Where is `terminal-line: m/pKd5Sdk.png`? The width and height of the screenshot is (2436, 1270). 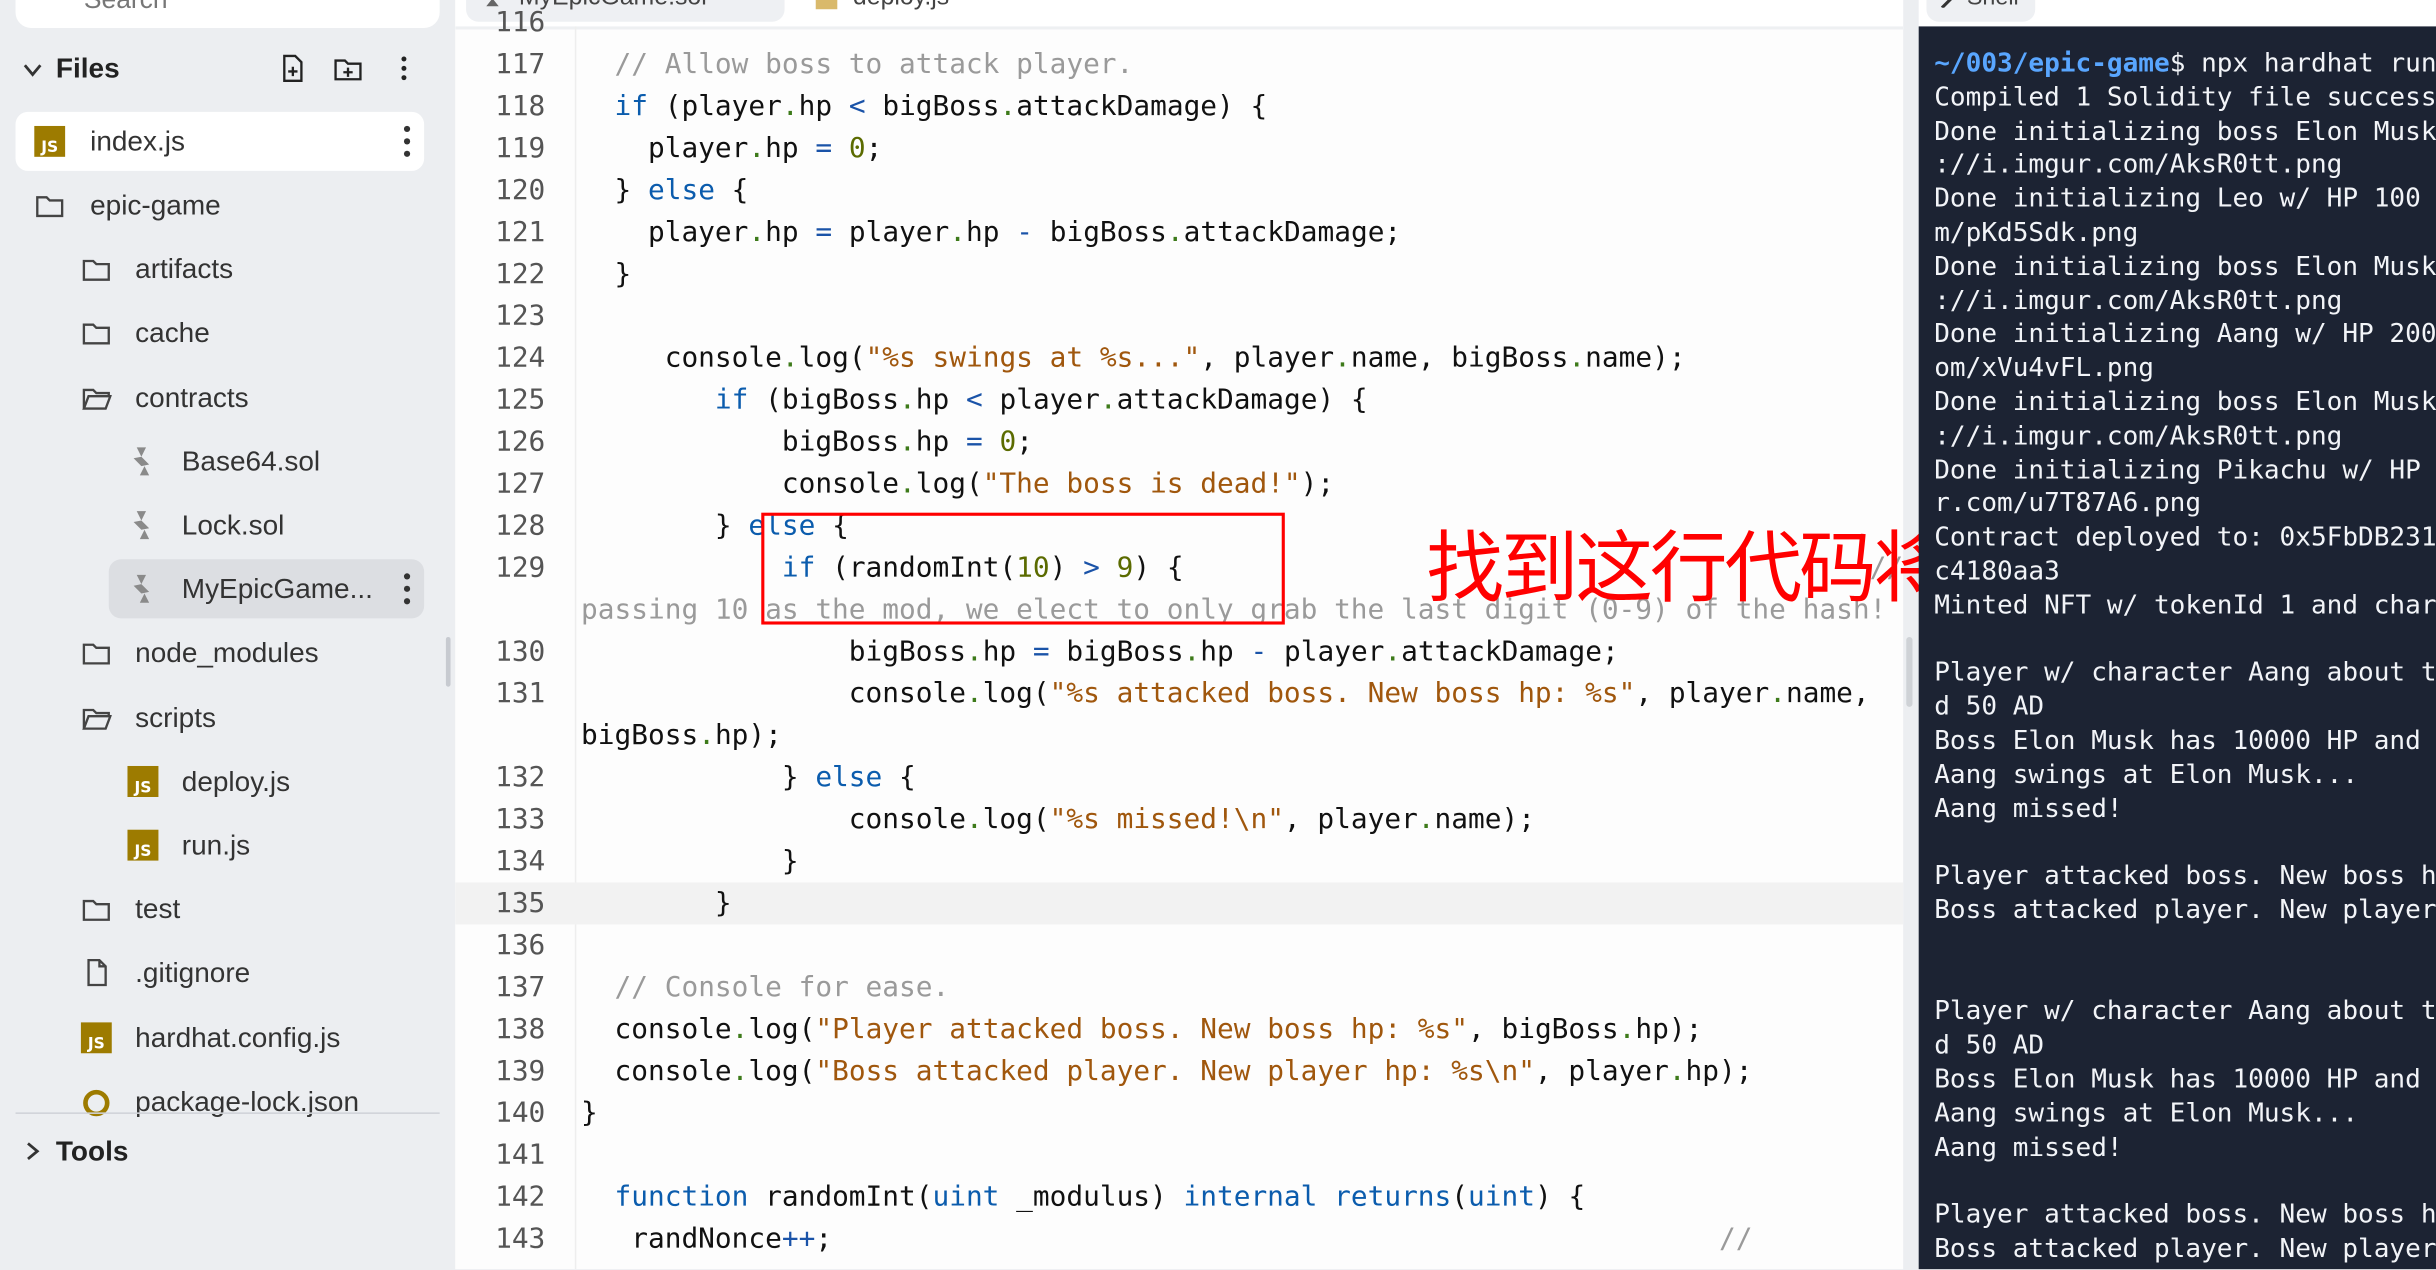 terminal-line: m/pKd5Sdk.png is located at coordinates (2036, 231).